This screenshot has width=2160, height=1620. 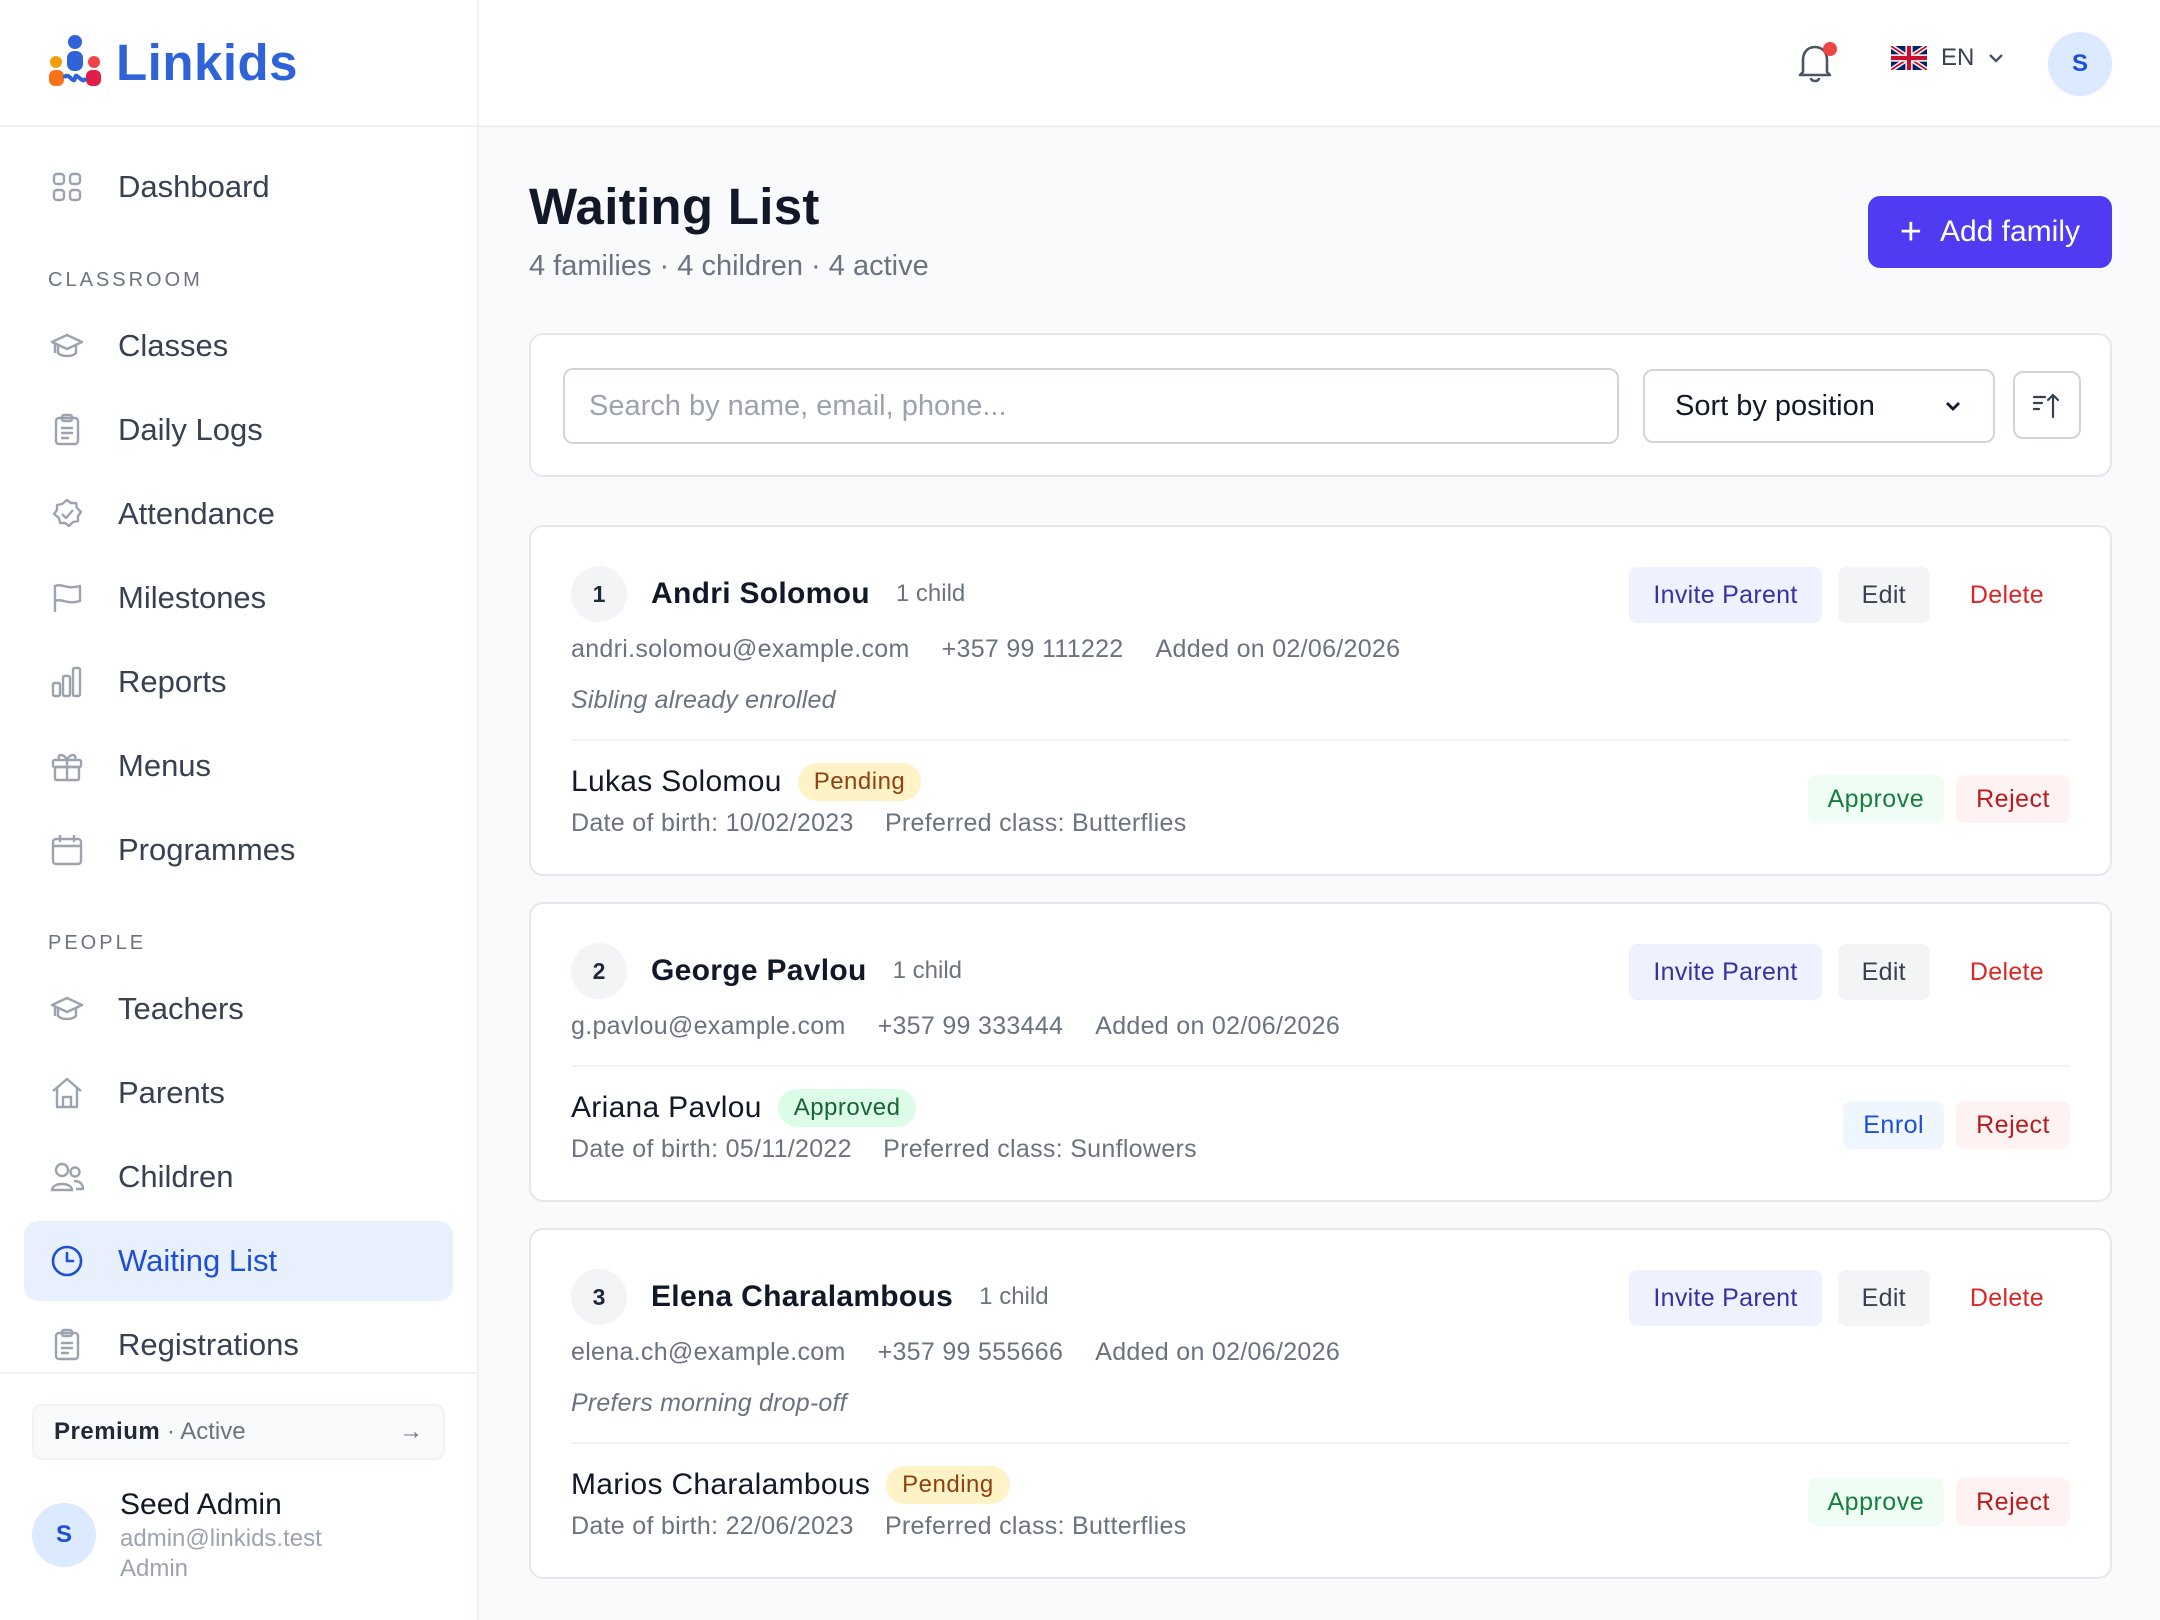 What do you see at coordinates (712, 823) in the screenshot?
I see `child-dob: Date of birth: 10/02/2023` at bounding box center [712, 823].